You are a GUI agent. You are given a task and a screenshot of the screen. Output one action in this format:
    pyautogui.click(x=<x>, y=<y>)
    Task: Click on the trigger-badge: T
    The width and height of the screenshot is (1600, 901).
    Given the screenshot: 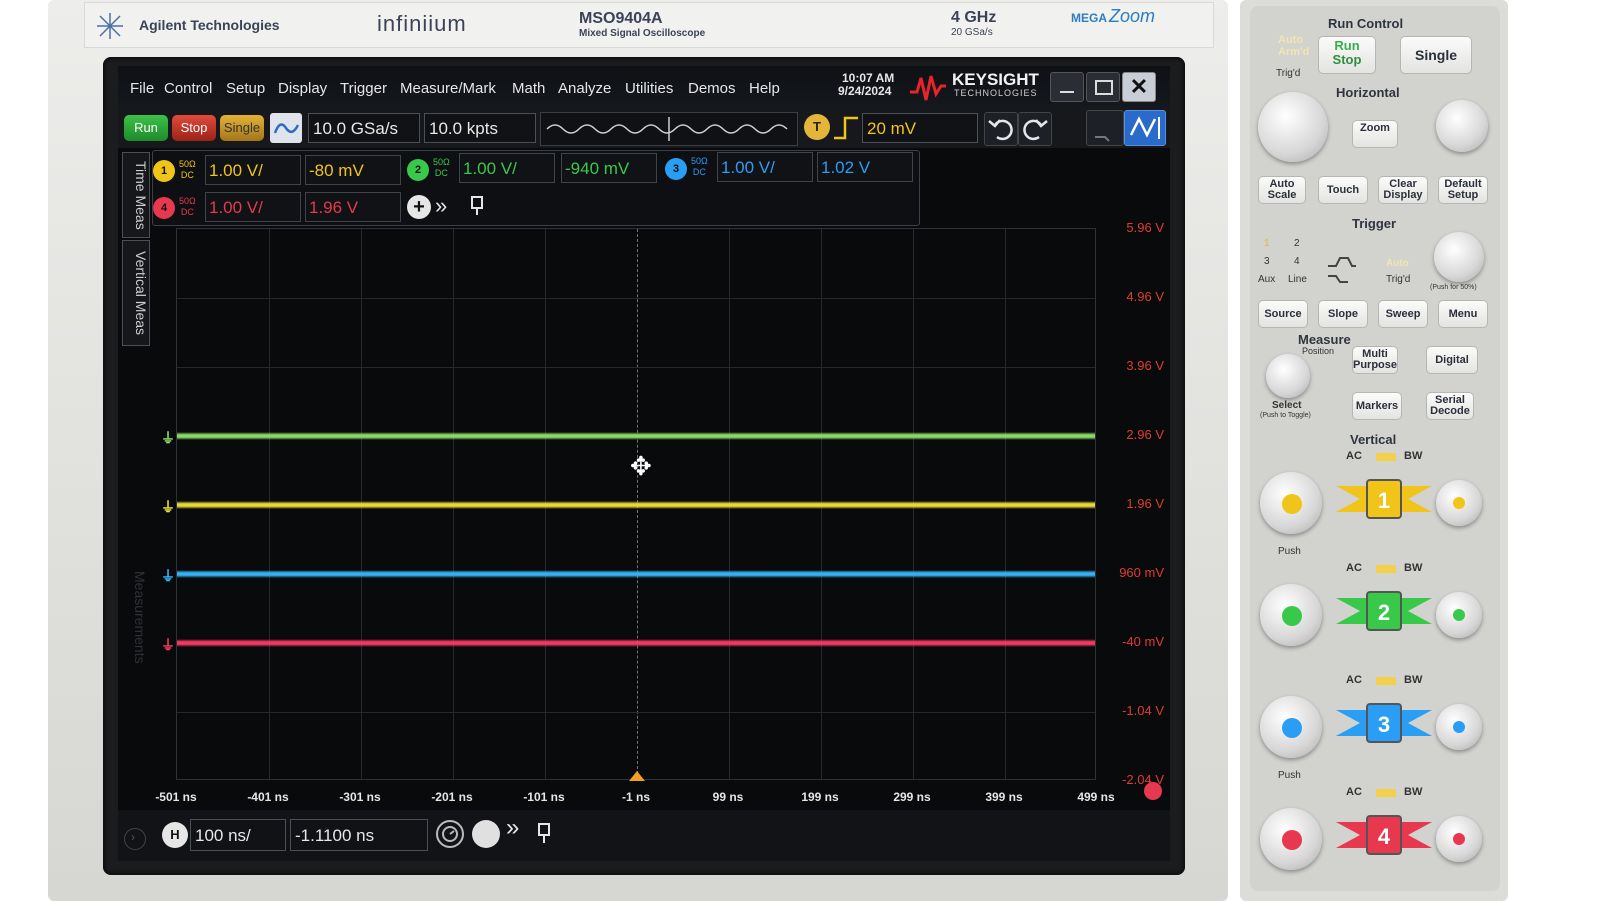 What is the action you would take?
    pyautogui.click(x=817, y=127)
    